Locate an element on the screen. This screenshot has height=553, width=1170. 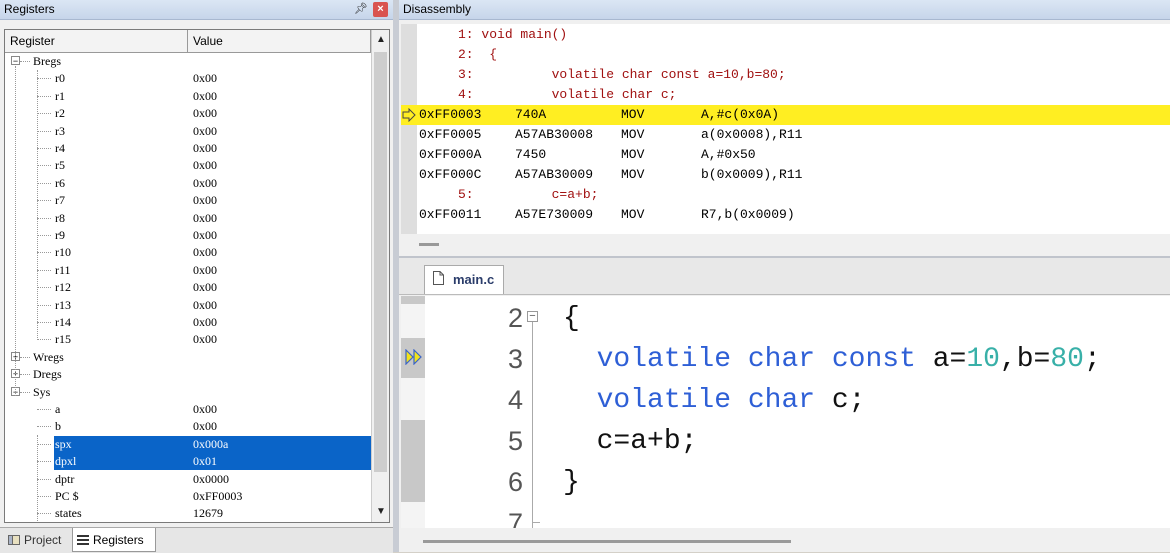
register-name: b is located at coordinates (58, 426).